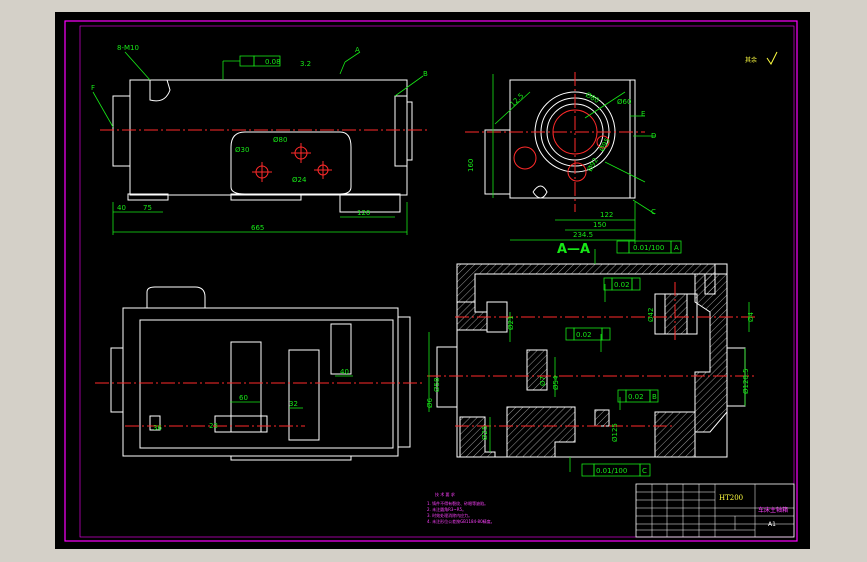 This screenshot has height=562, width=867. What do you see at coordinates (299, 180) in the screenshot?
I see `dim-d24: Ø24` at bounding box center [299, 180].